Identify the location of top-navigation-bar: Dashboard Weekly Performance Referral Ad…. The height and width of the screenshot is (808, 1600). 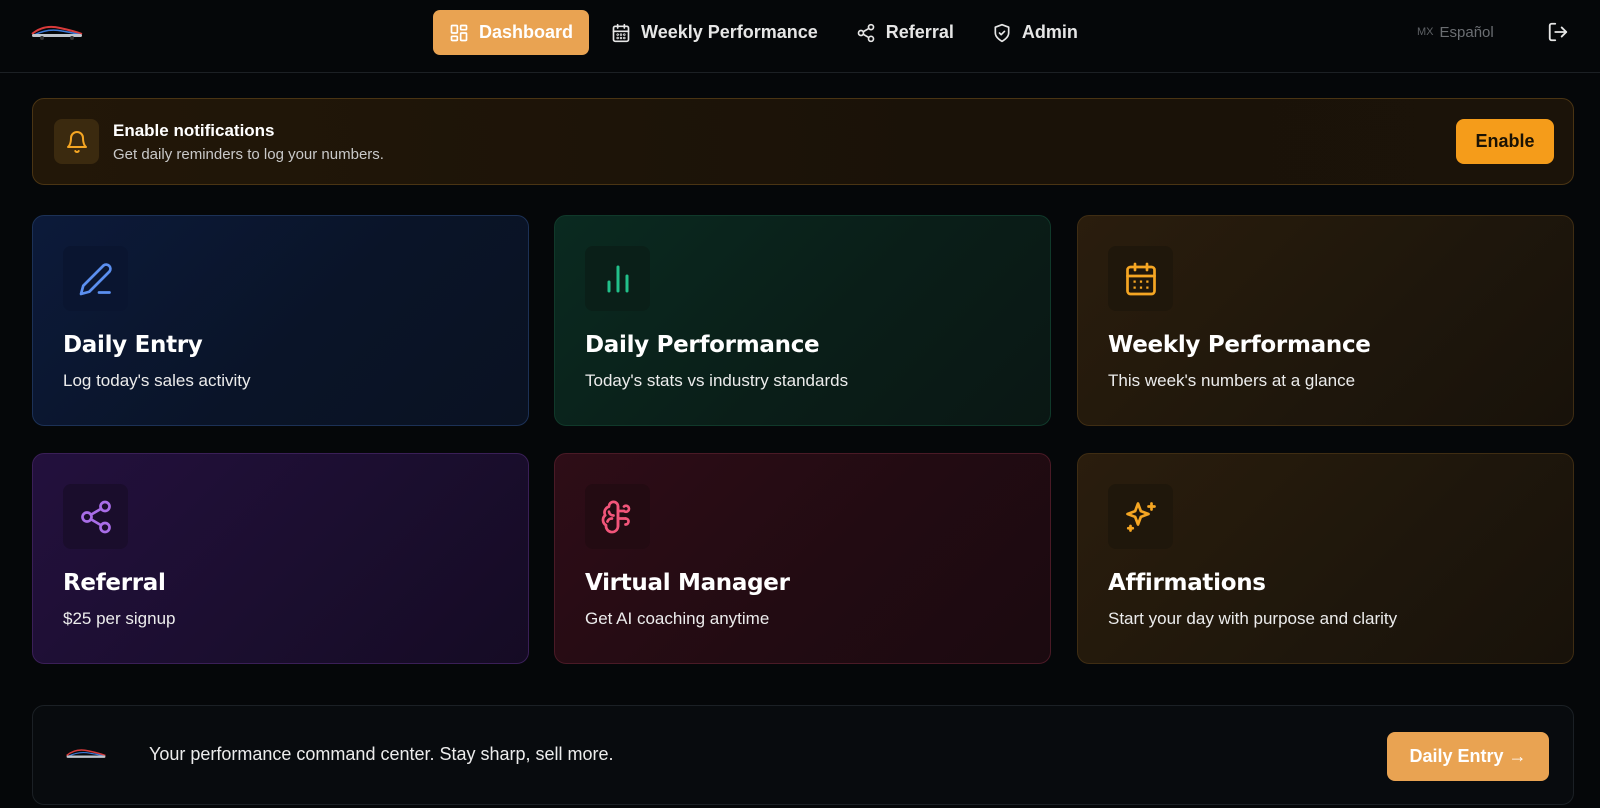
(800, 36).